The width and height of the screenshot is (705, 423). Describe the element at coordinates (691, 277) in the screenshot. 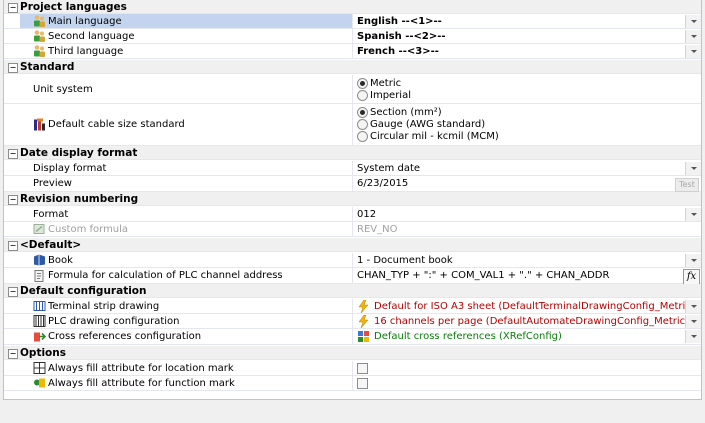

I see `formula-editor-button: fx` at that location.